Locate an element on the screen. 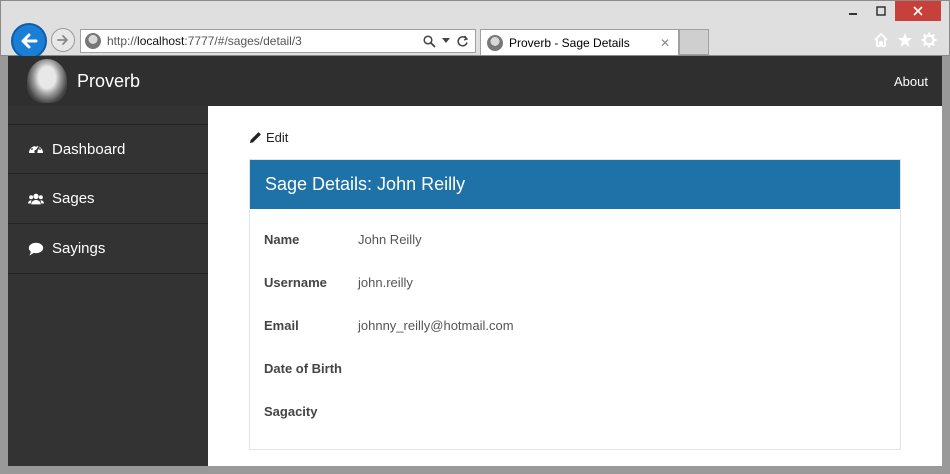 The width and height of the screenshot is (950, 474). forward-button is located at coordinates (63, 40).